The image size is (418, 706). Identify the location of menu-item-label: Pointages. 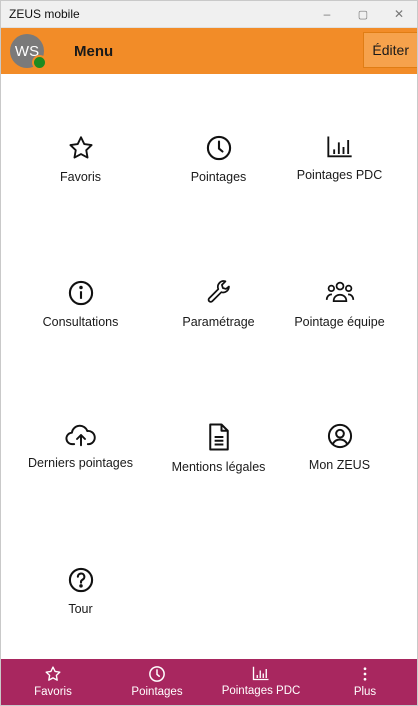
(218, 177).